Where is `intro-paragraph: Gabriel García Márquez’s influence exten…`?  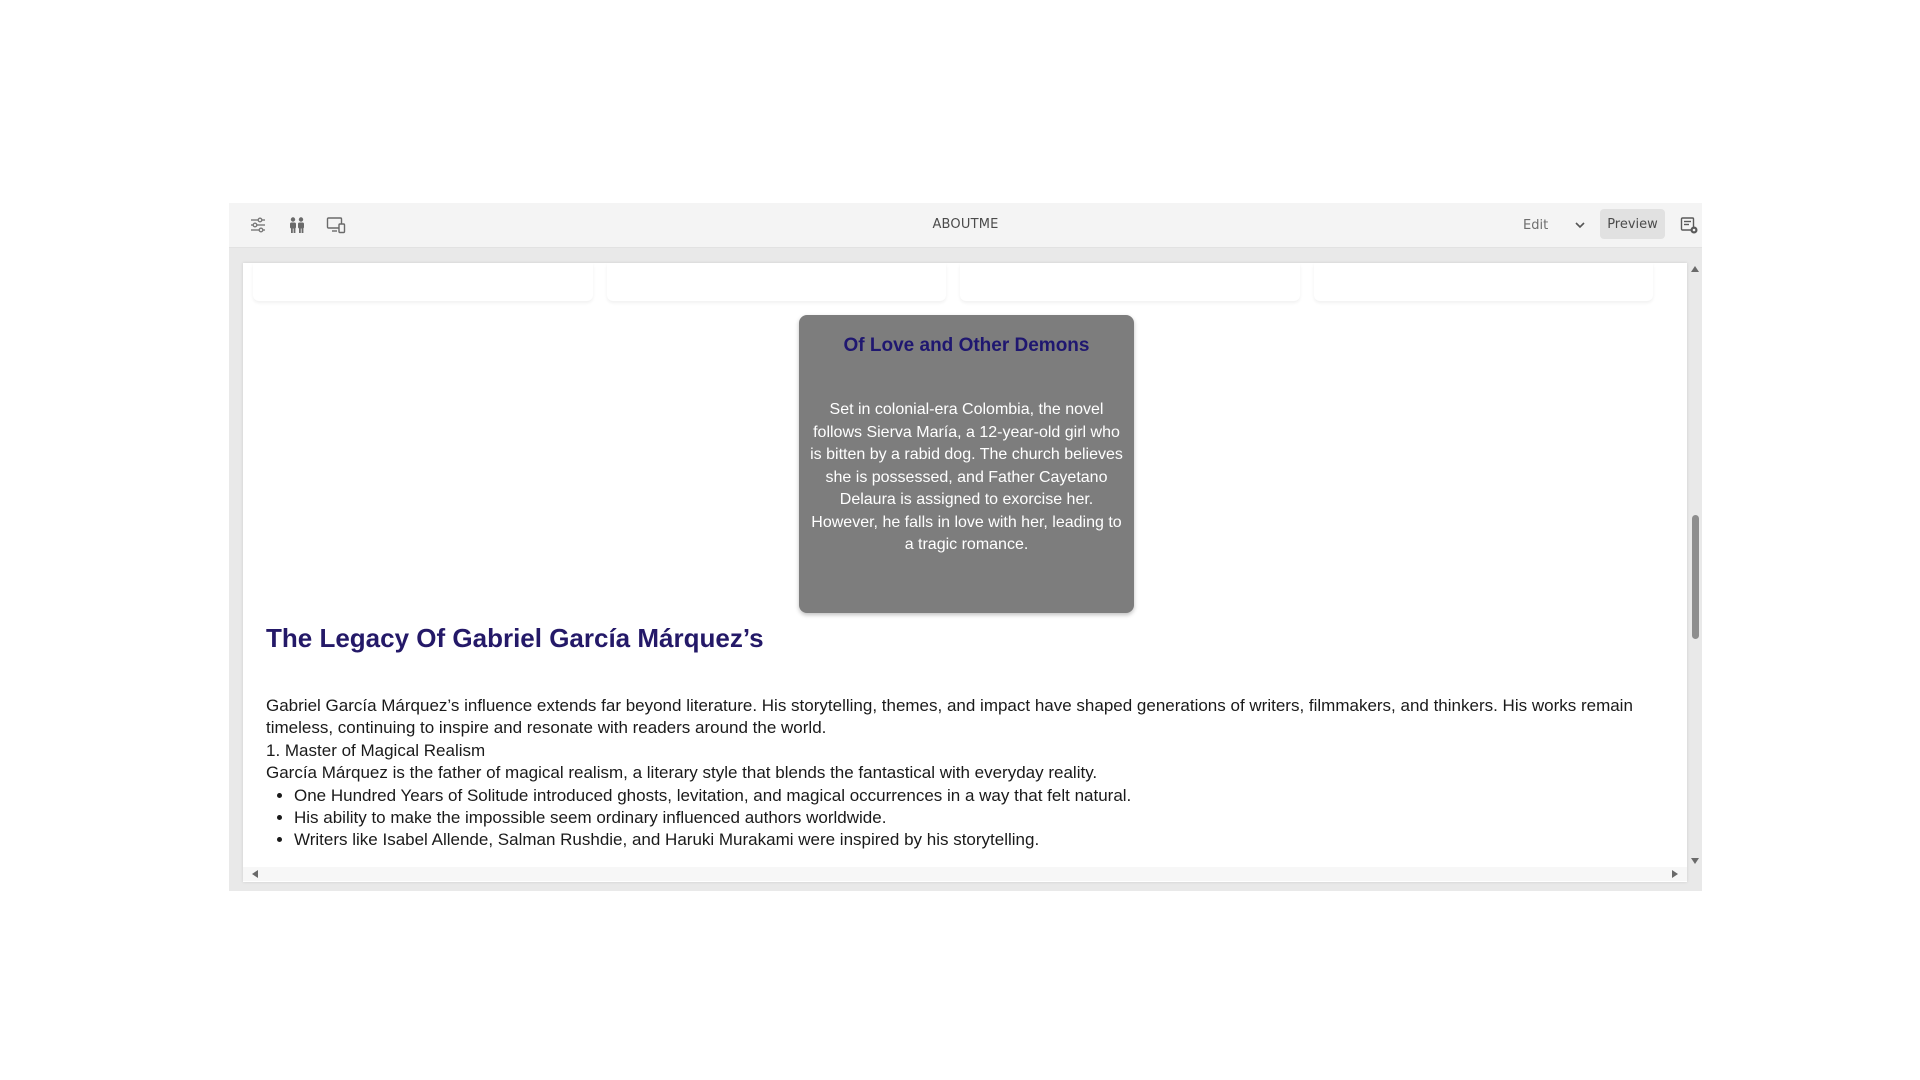
intro-paragraph: Gabriel García Márquez’s influence exten… is located at coordinates (949, 717).